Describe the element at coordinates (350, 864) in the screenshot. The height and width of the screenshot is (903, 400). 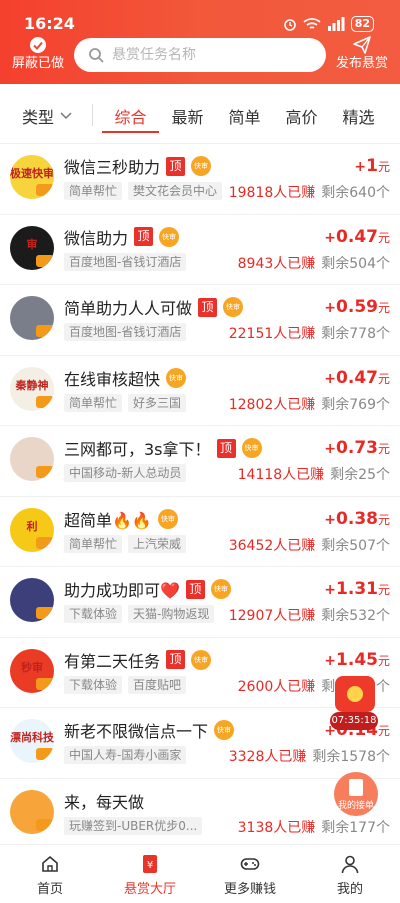
I see `user-icon` at that location.